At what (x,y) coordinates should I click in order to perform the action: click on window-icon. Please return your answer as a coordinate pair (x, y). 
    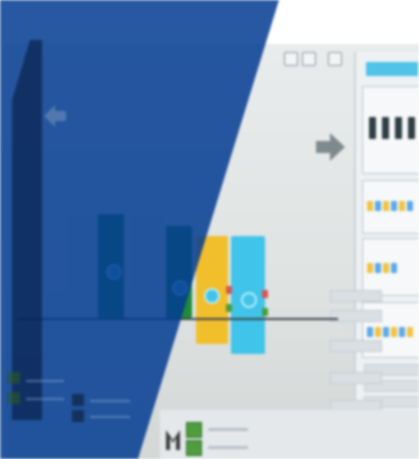
    Looking at the image, I should click on (335, 59).